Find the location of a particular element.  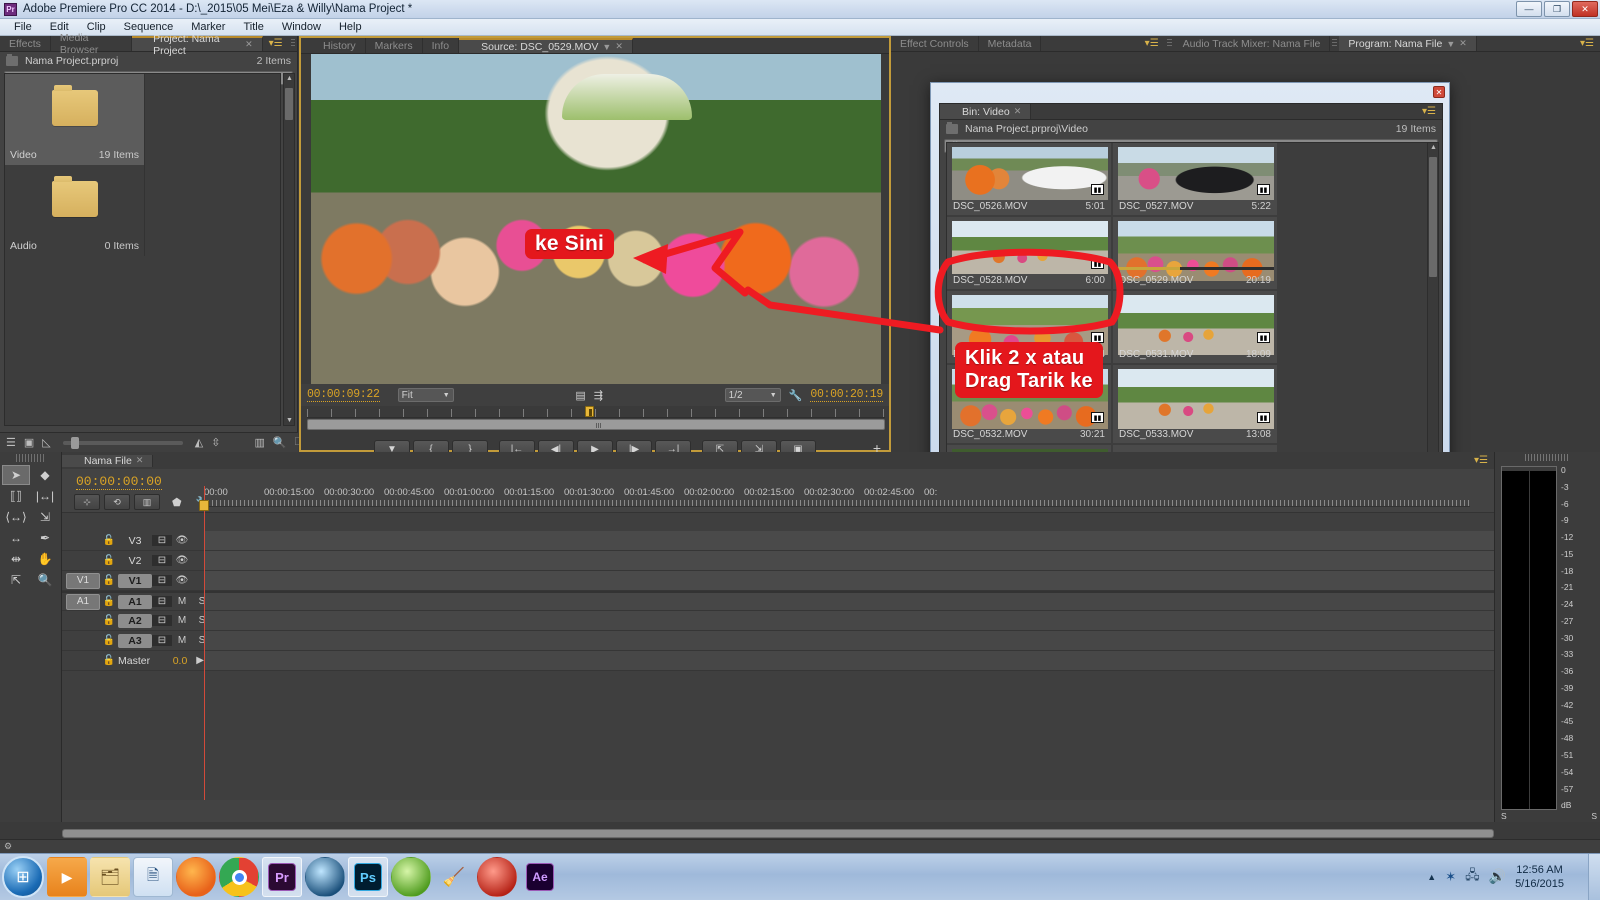

settings-filmstrip-icon: ▤ is located at coordinates (580, 395).